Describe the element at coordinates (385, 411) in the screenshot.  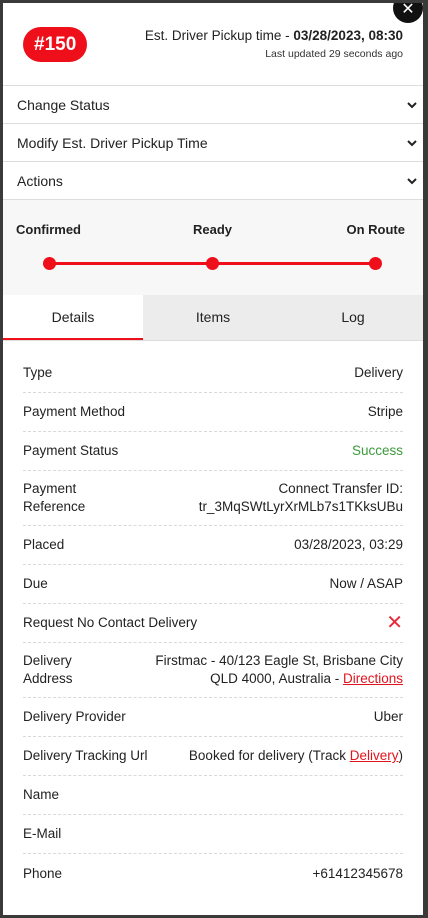
I see `detail-value: Stripe` at that location.